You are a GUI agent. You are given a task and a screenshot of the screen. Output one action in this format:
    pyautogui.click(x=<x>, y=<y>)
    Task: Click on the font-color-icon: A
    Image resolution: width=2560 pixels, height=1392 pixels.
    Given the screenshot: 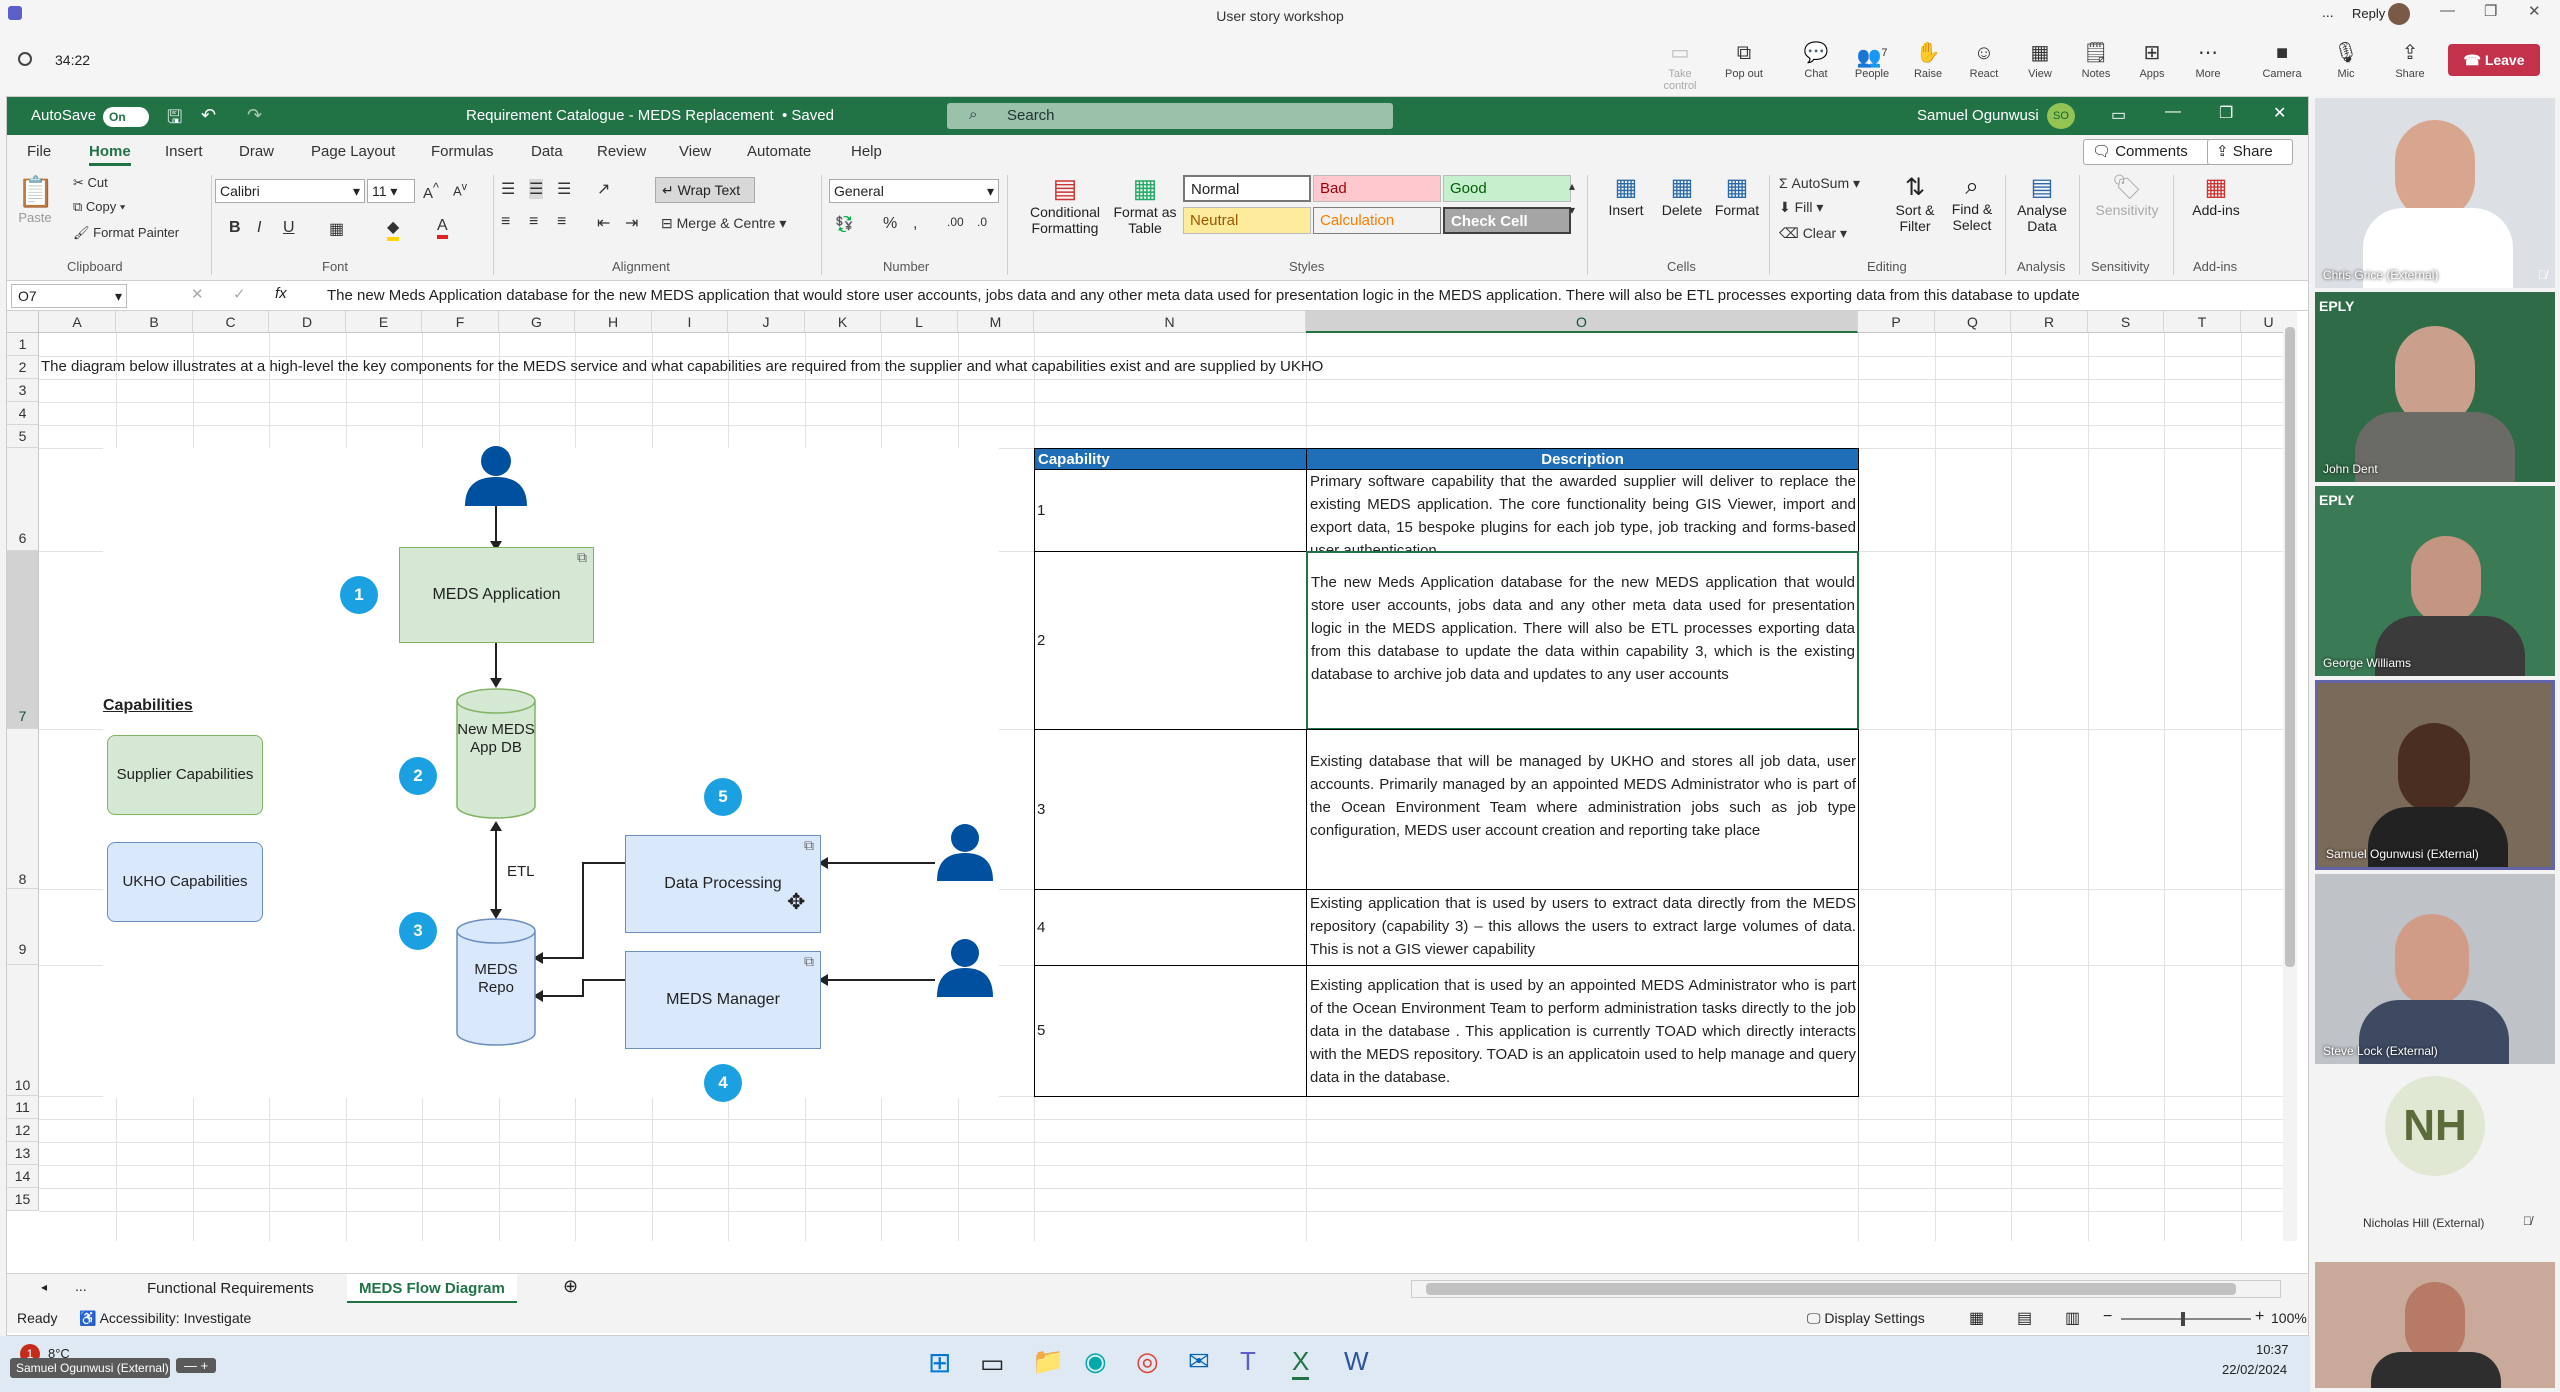 What is the action you would take?
    pyautogui.click(x=442, y=228)
    